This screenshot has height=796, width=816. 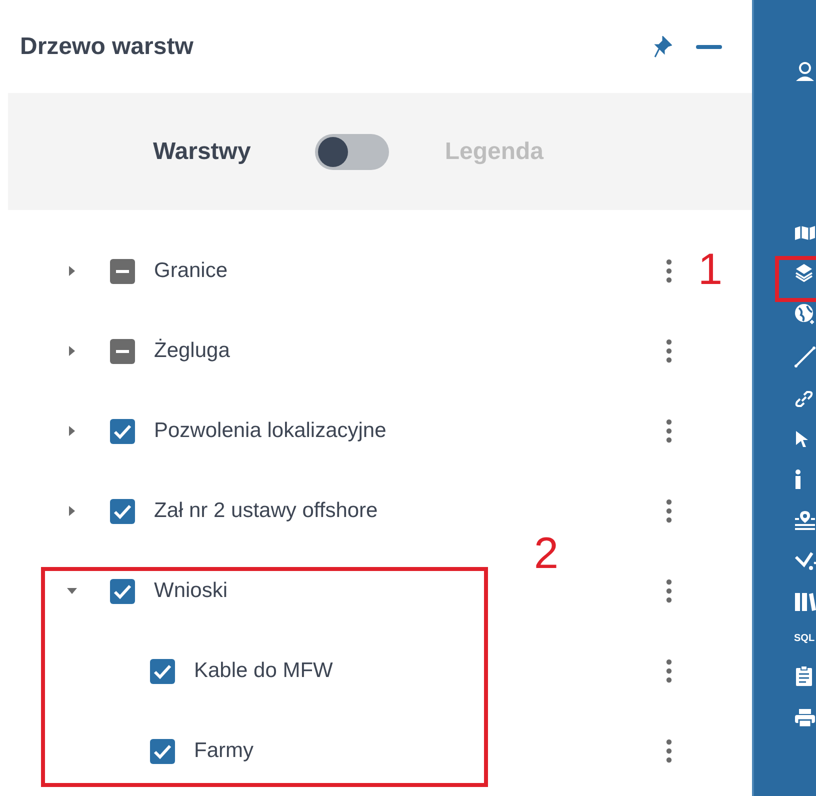 What do you see at coordinates (805, 602) in the screenshot?
I see `binders-icon` at bounding box center [805, 602].